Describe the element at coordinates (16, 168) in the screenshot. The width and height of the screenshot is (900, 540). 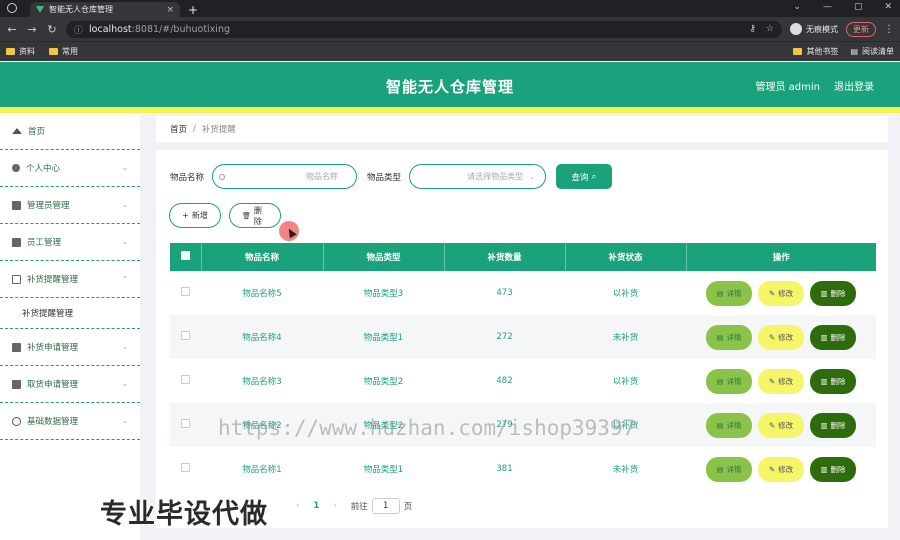
I see `user-icon` at that location.